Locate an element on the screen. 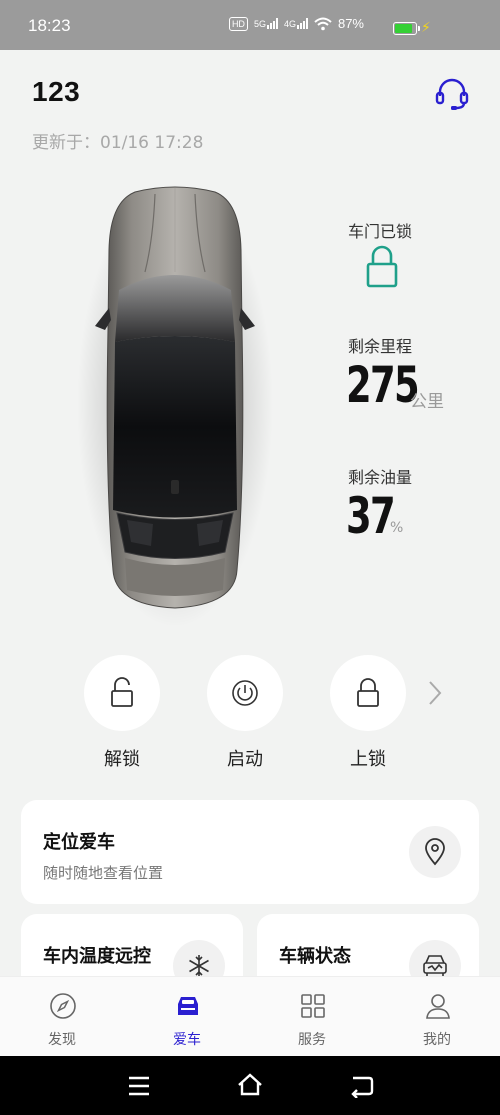 This screenshot has width=500, height=1115. last-updated: 更新于：01/16 17:28 is located at coordinates (118, 143).